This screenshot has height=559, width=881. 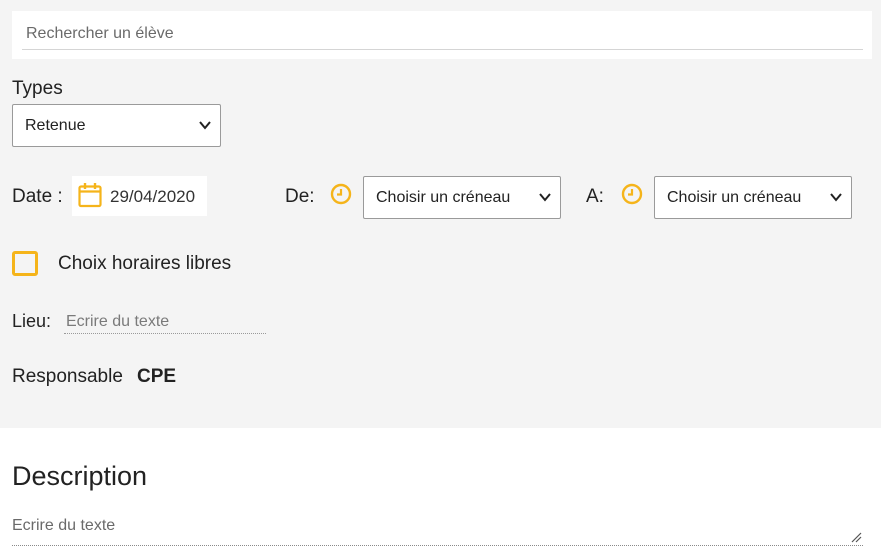 I want to click on lieu-label: Lieu:, so click(x=32, y=321).